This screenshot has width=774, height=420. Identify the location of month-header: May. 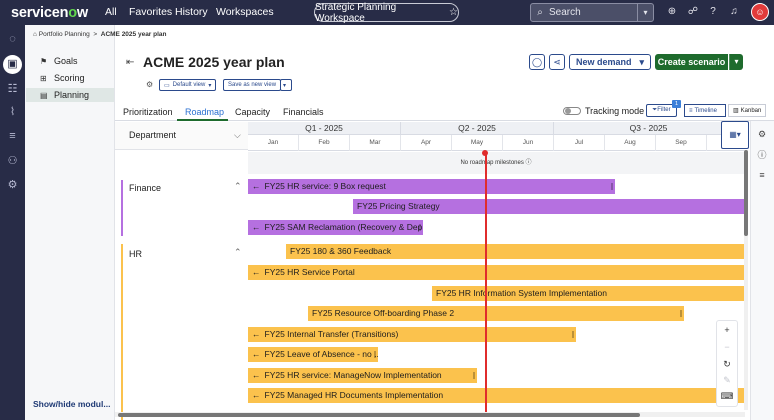
(477, 143).